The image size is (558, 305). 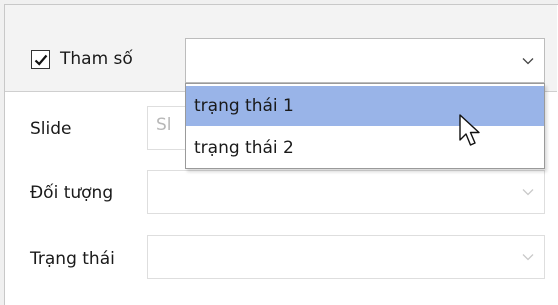 What do you see at coordinates (365, 106) in the screenshot?
I see `dropdown-option-1: trạng thái 1` at bounding box center [365, 106].